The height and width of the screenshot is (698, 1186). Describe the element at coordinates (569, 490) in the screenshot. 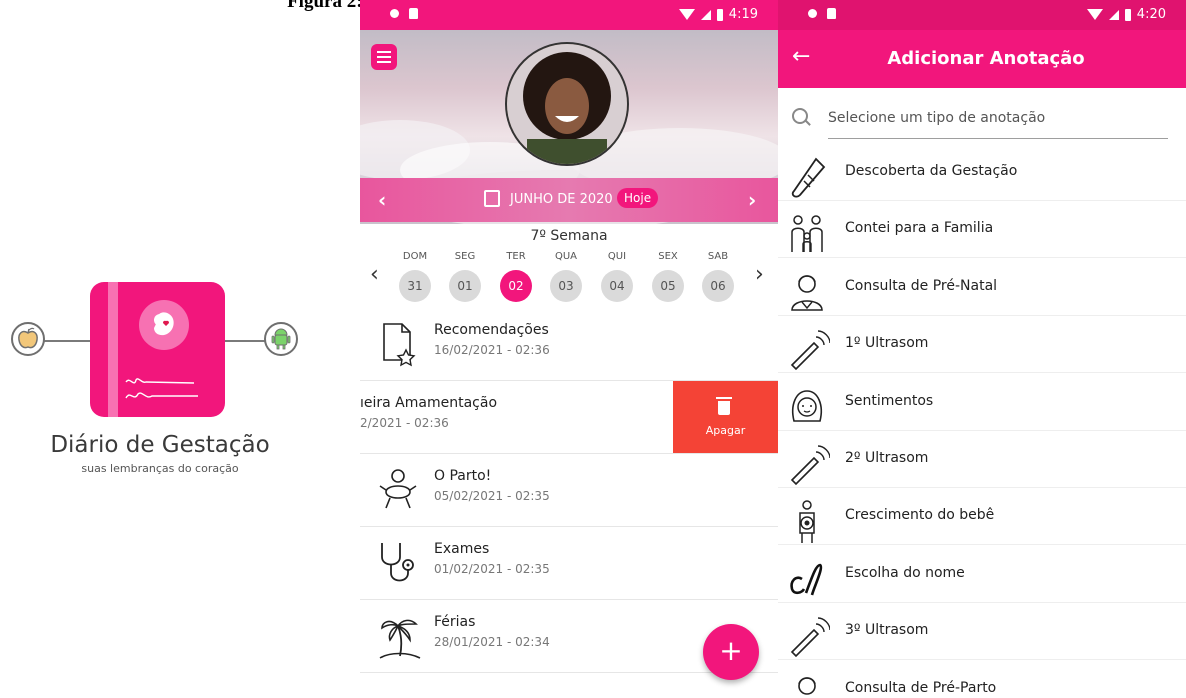

I see `diary-entry: O Parto! 05/02/2021 - 02:35` at that location.